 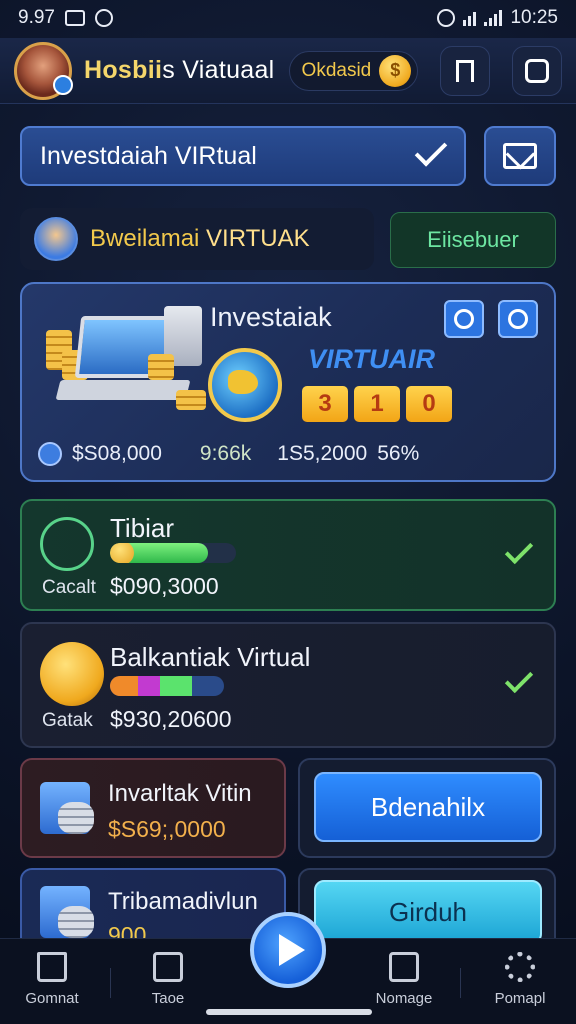 I want to click on coin-balance-pill: Okdasid $, so click(x=353, y=70).